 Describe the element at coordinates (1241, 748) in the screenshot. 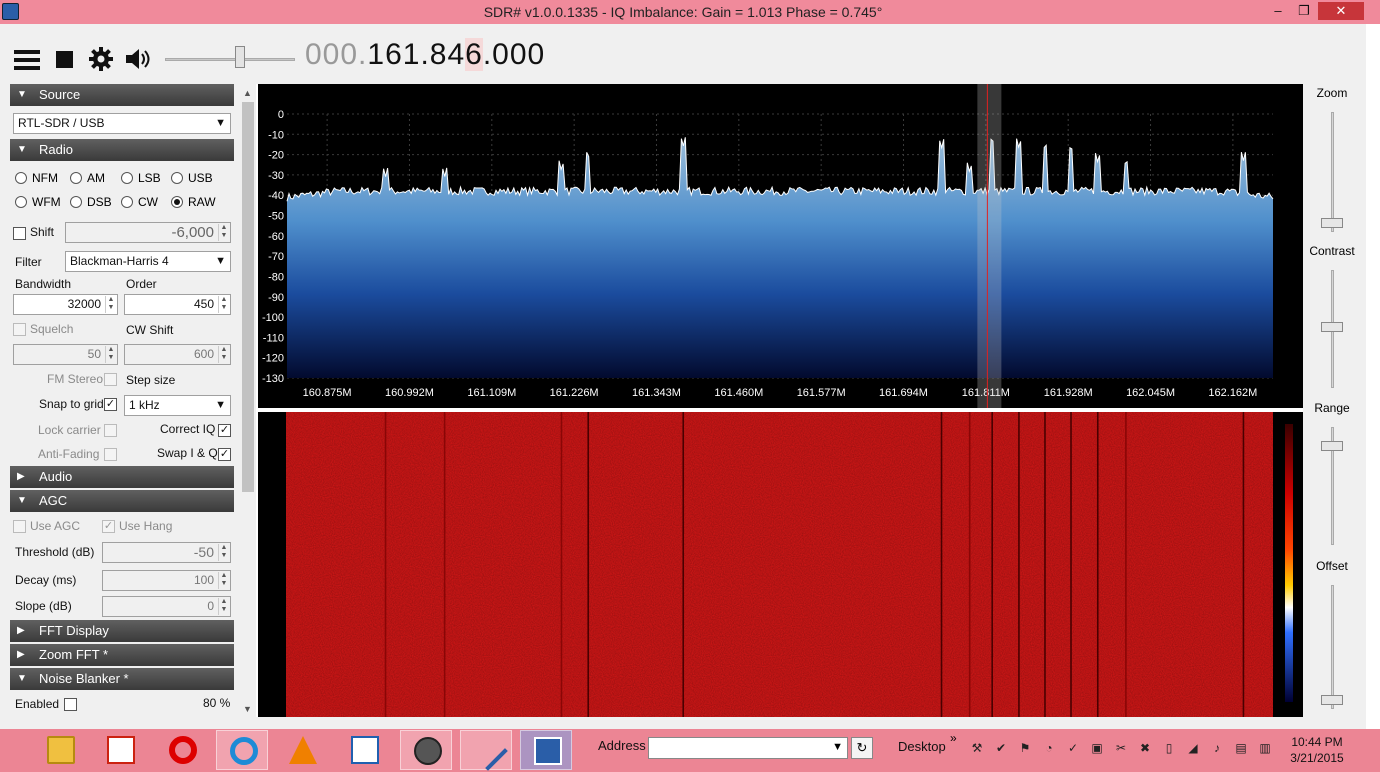

I see `tray-screen-icon: ▤` at that location.